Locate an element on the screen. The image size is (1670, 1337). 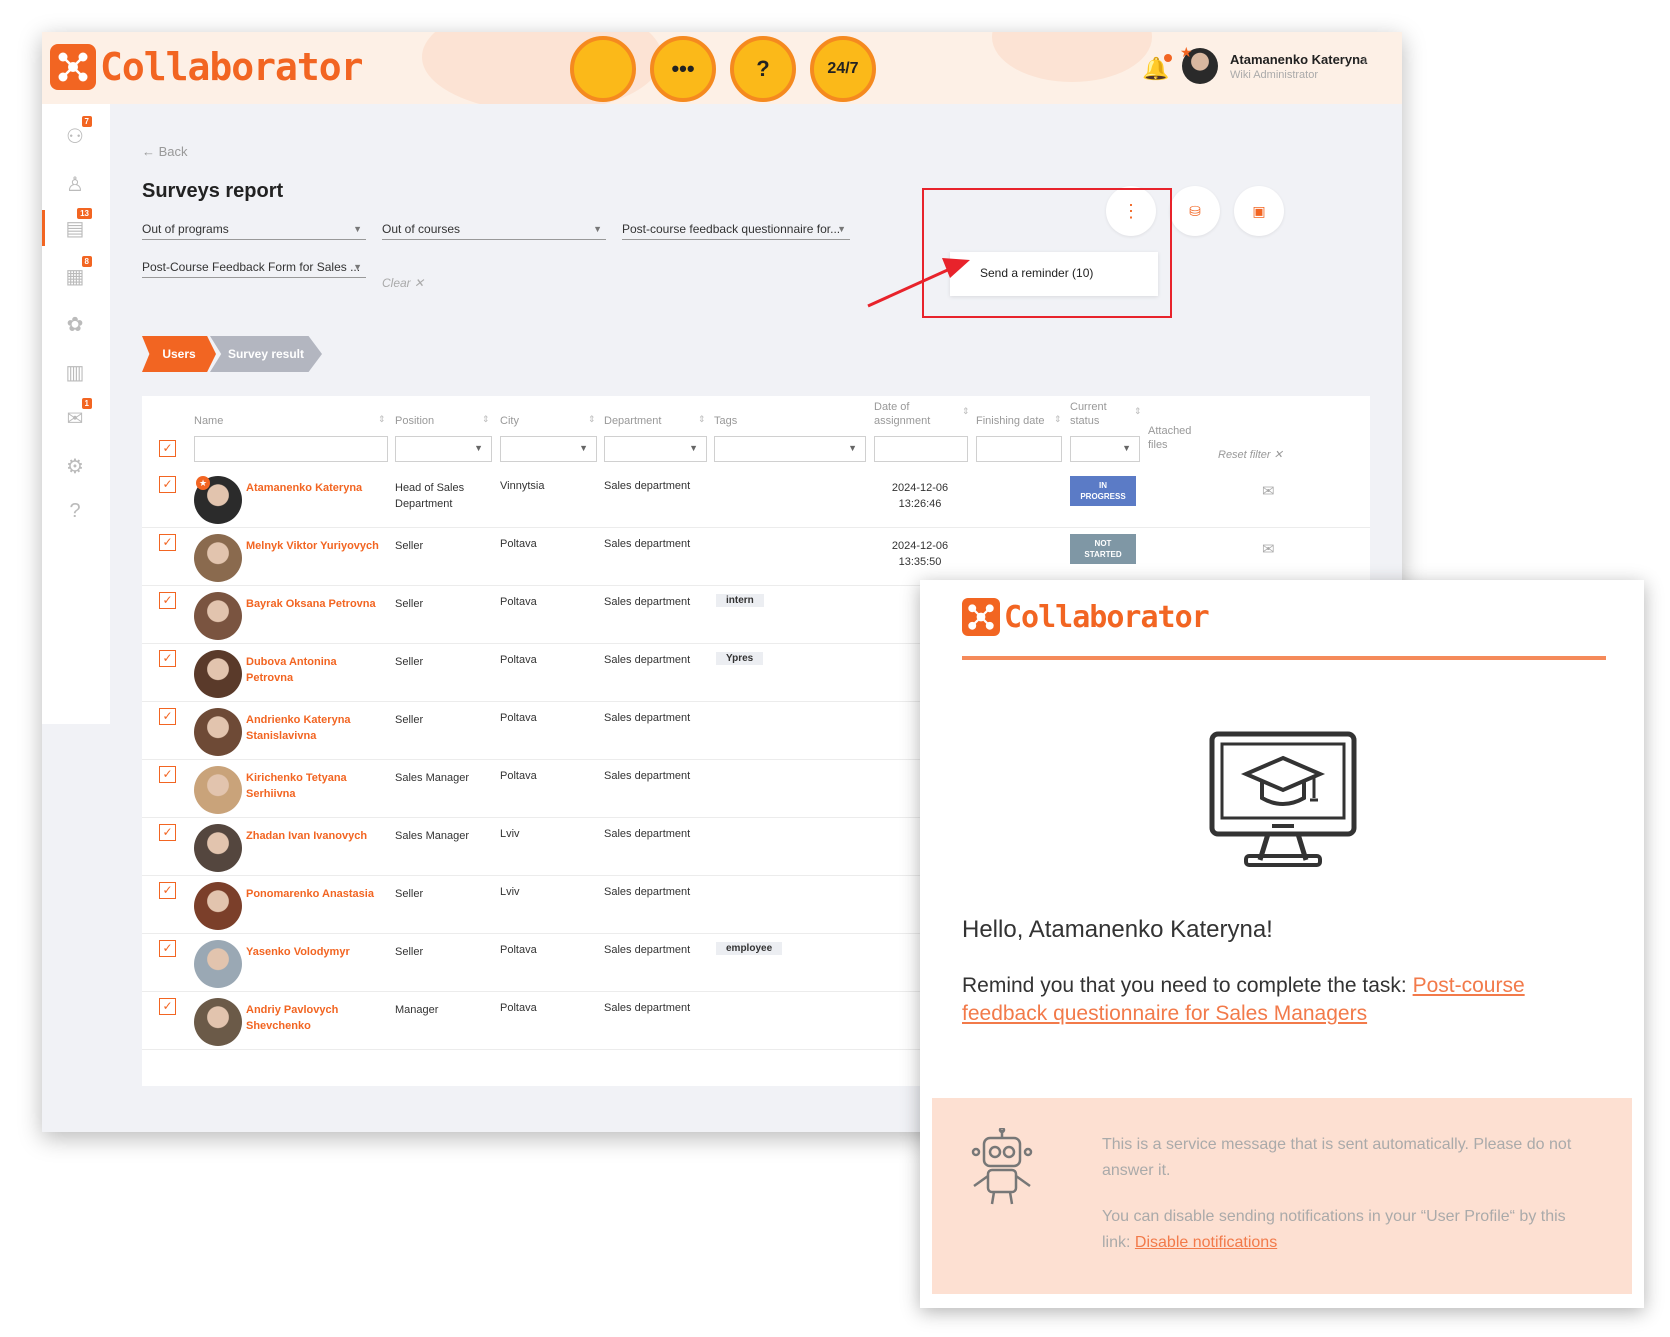
assignment-date-filter is located at coordinates (921, 449).